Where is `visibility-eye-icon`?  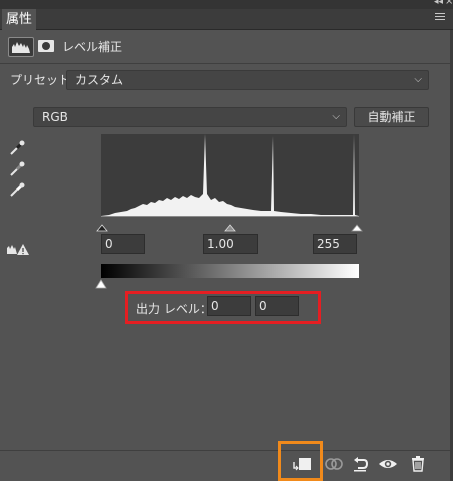
visibility-eye-icon is located at coordinates (388, 464).